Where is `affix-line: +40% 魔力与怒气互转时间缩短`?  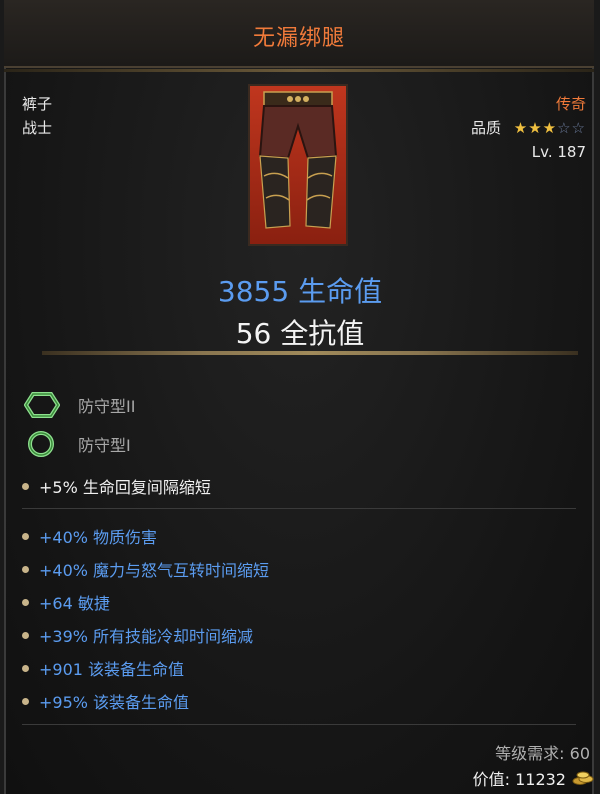 affix-line: +40% 魔力与怒气互转时间缩短 is located at coordinates (145, 569).